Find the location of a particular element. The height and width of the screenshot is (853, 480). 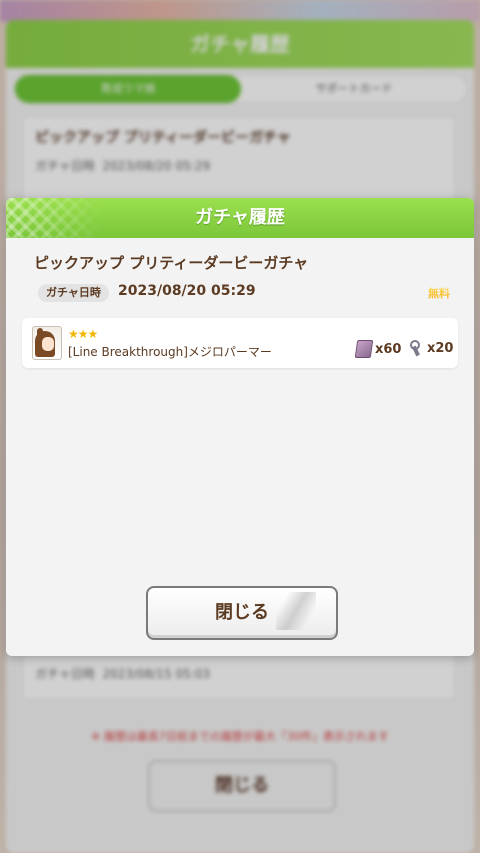

key-icon is located at coordinates (416, 348).